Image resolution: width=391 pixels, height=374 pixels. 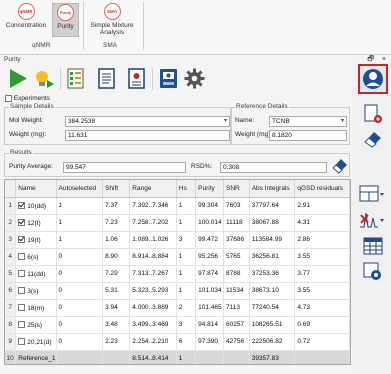 I want to click on zoom-settings-button, so click(x=373, y=272).